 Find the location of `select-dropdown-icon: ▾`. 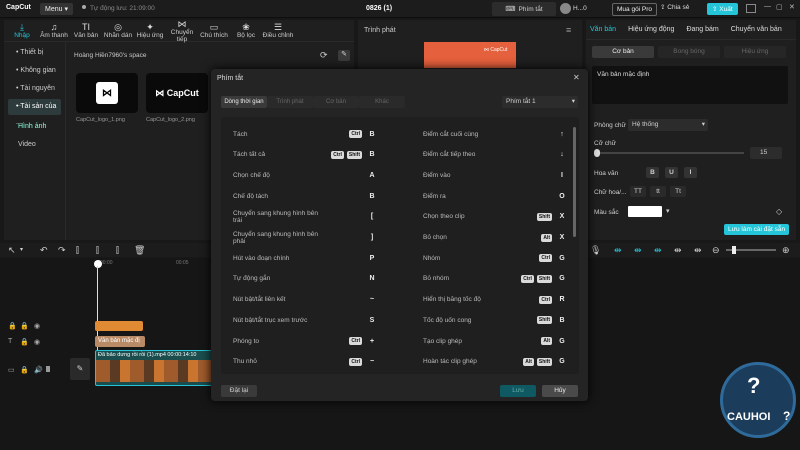

select-dropdown-icon: ▾ is located at coordinates (21, 250).